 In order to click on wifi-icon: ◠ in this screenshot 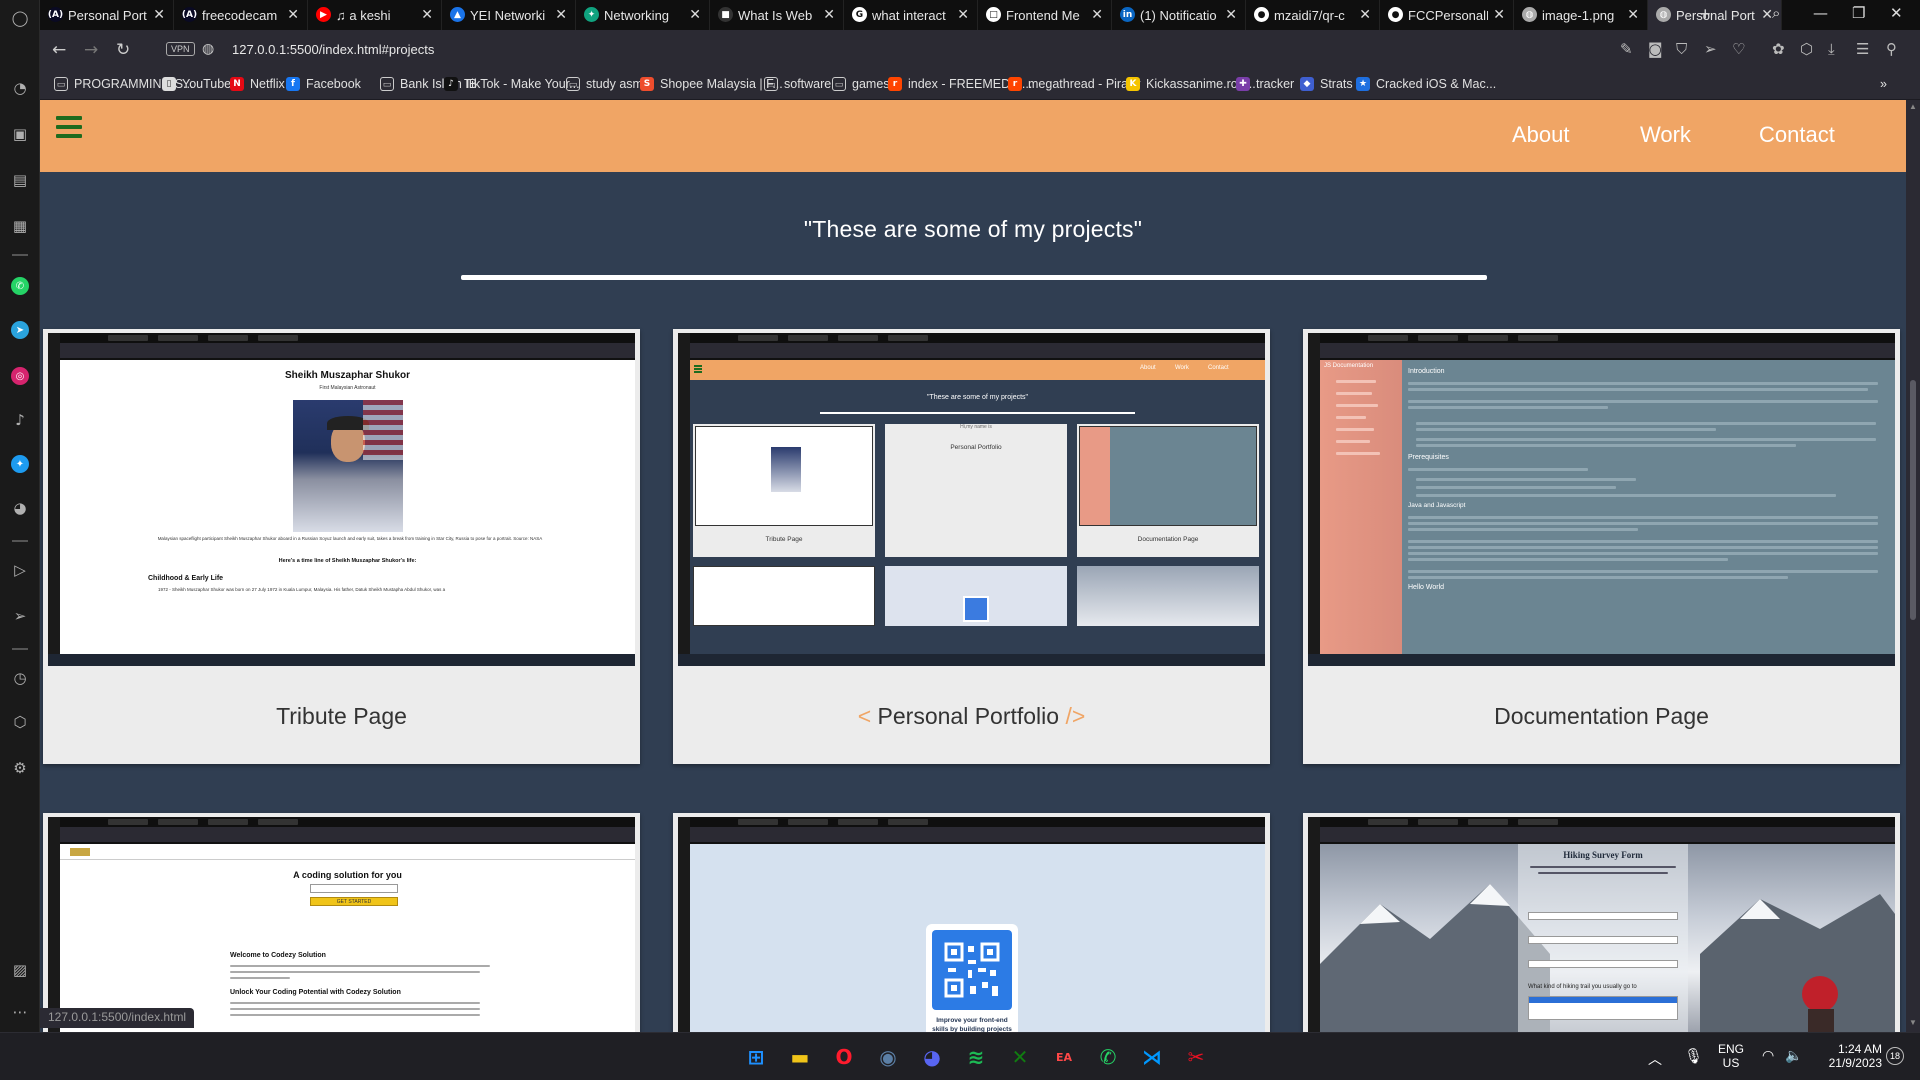, I will do `click(1768, 1055)`.